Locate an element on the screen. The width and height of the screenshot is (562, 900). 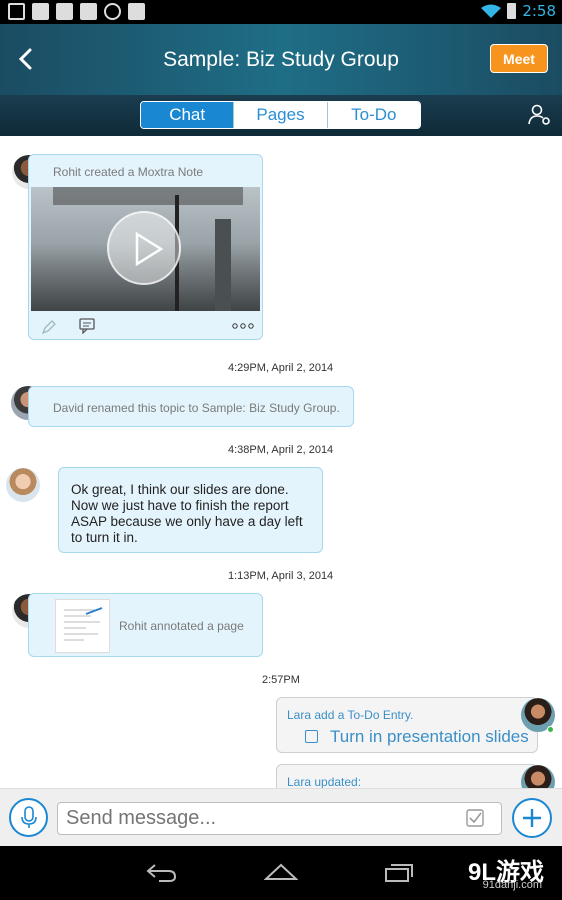
page-title: Sample: Biz Study Group is located at coordinates (281, 59).